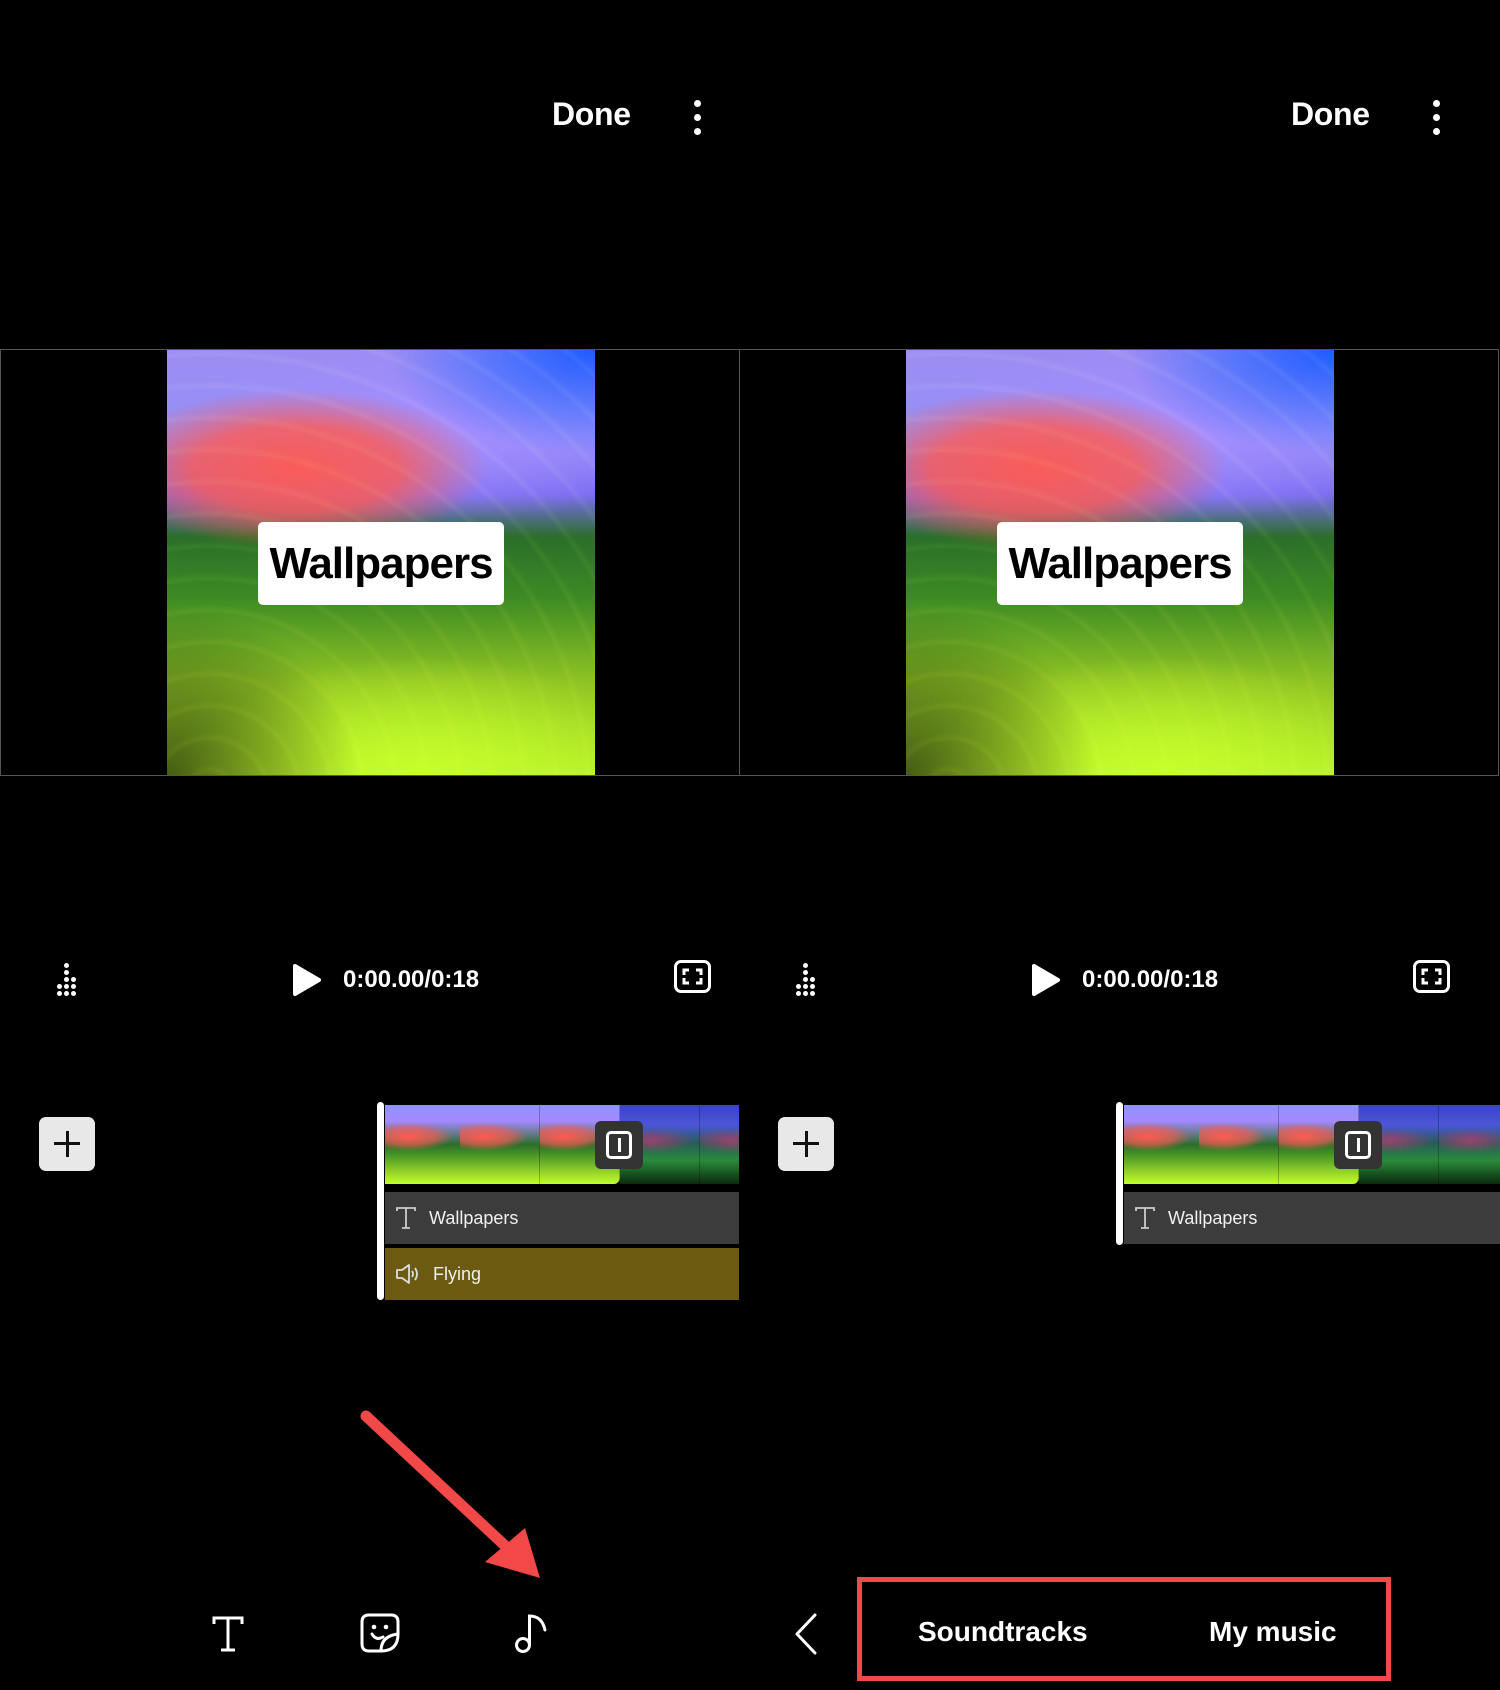 The width and height of the screenshot is (1500, 1690). Describe the element at coordinates (532, 1633) in the screenshot. I see `music-note-icon` at that location.